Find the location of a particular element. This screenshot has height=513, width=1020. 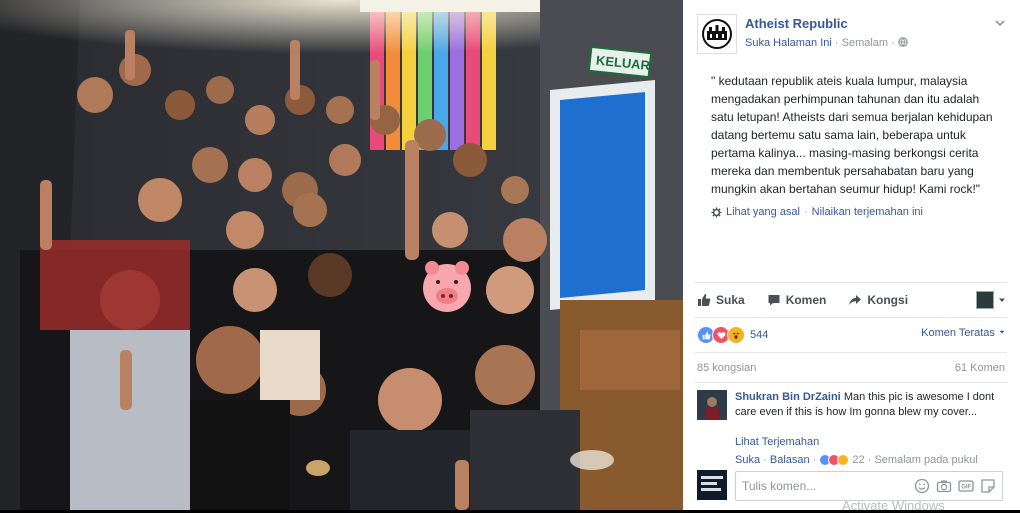

comment-input: Tulis komen... GIF is located at coordinates (869, 486).